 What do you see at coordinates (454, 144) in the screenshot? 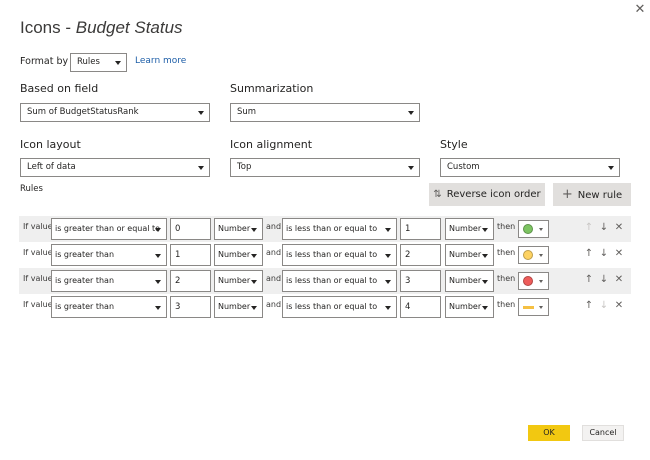
I see `style-label: Style` at bounding box center [454, 144].